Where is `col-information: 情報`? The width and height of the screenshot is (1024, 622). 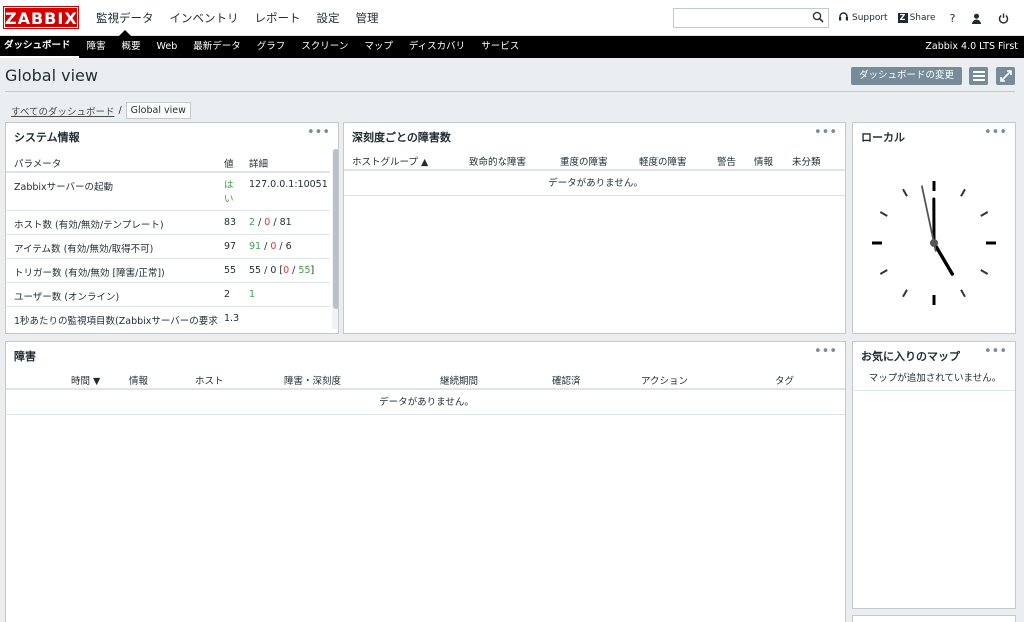 col-information: 情報 is located at coordinates (764, 162).